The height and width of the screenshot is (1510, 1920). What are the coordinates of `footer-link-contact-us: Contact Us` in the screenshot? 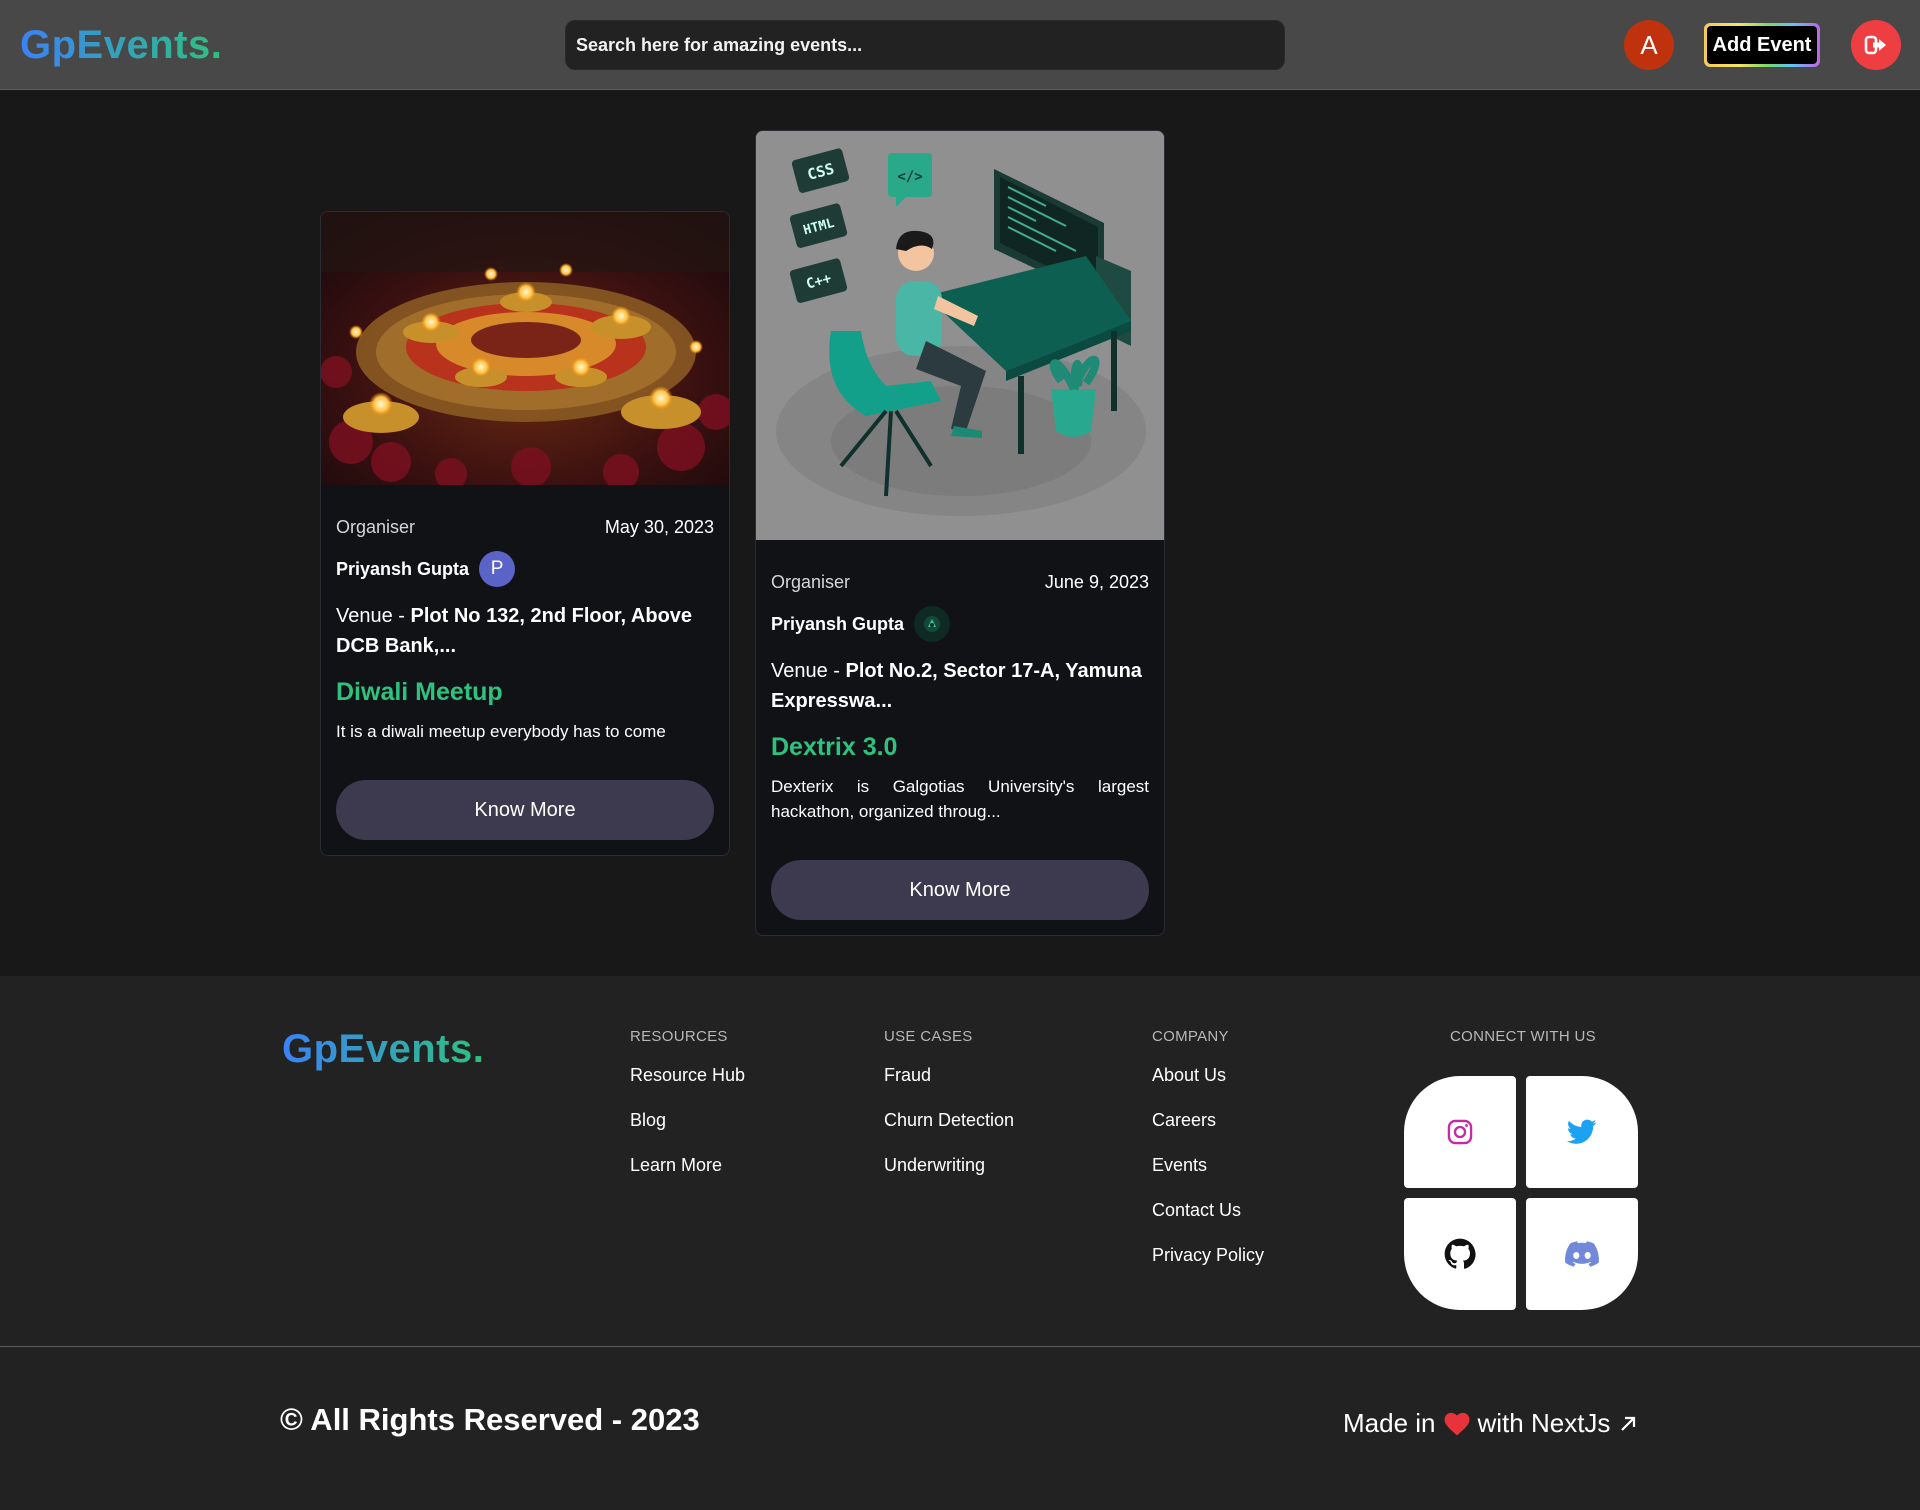 It's located at (1208, 1221).